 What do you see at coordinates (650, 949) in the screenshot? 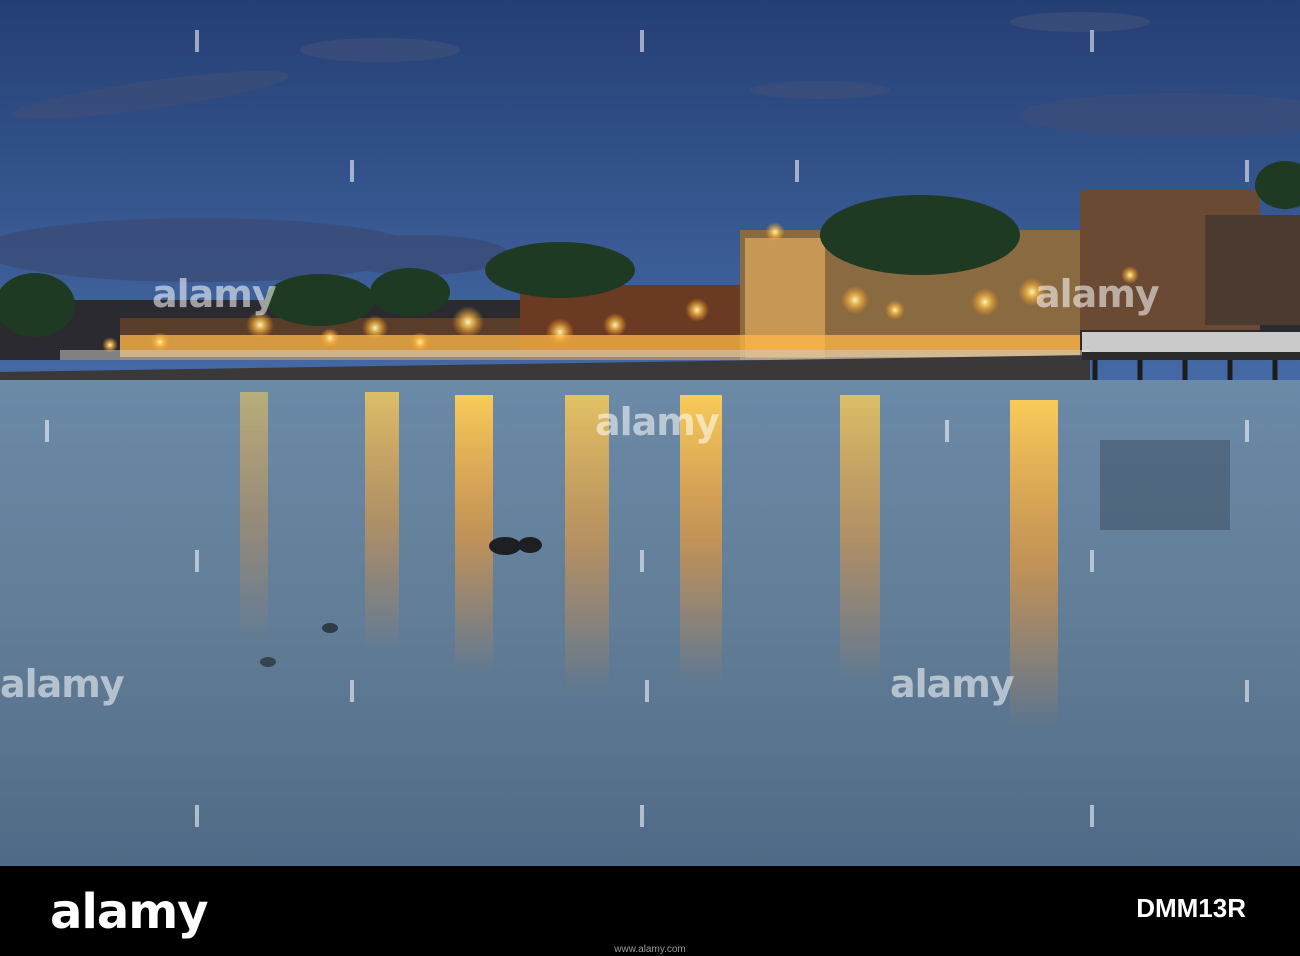
I see `footer-url: www.alamy.com` at bounding box center [650, 949].